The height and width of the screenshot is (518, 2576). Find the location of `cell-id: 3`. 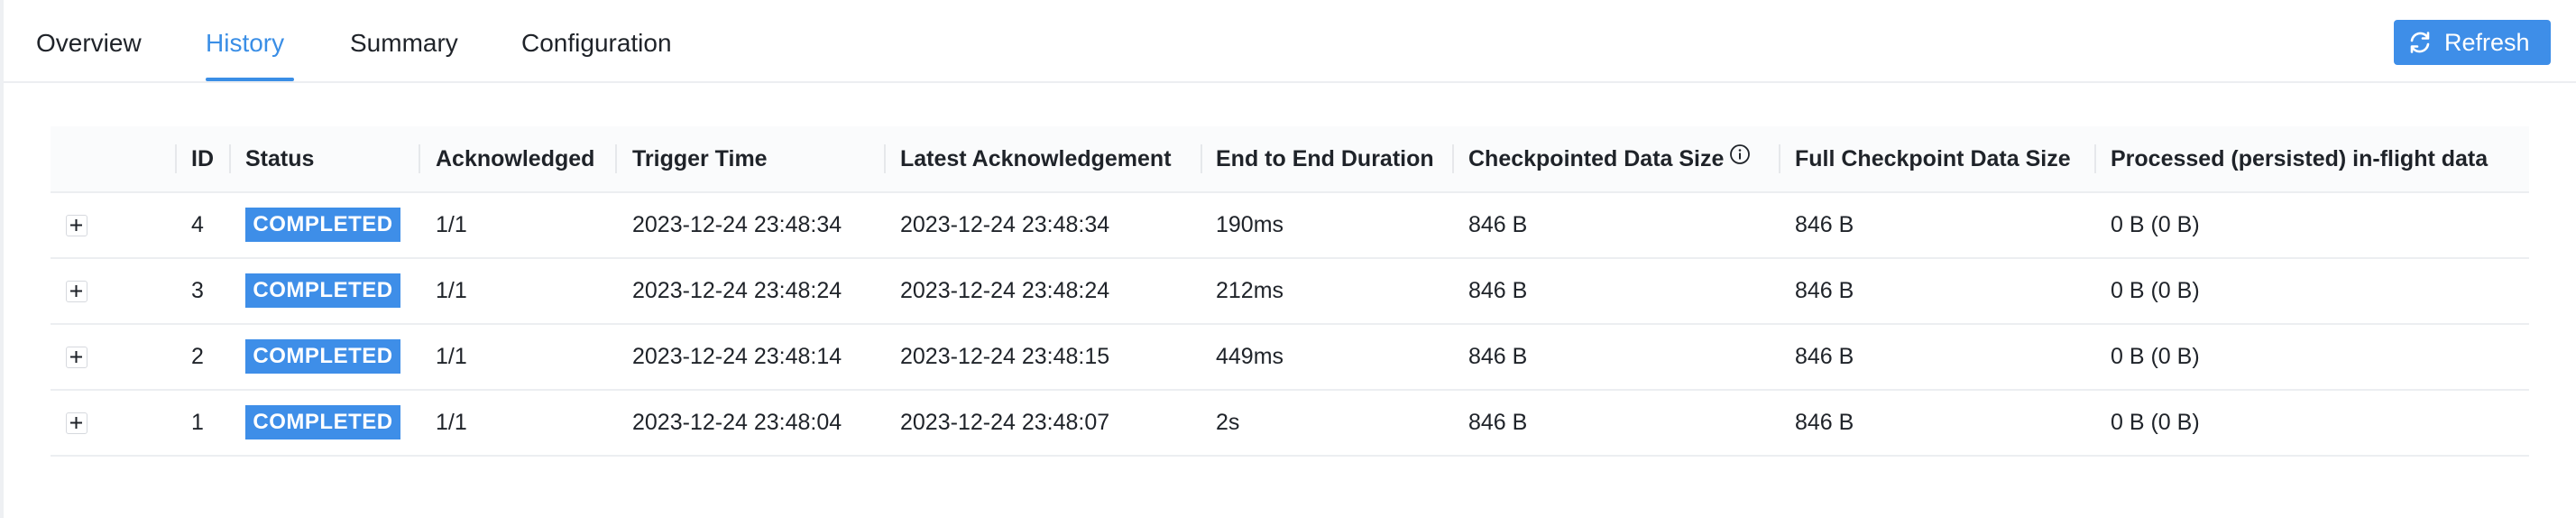

cell-id: 3 is located at coordinates (198, 290).